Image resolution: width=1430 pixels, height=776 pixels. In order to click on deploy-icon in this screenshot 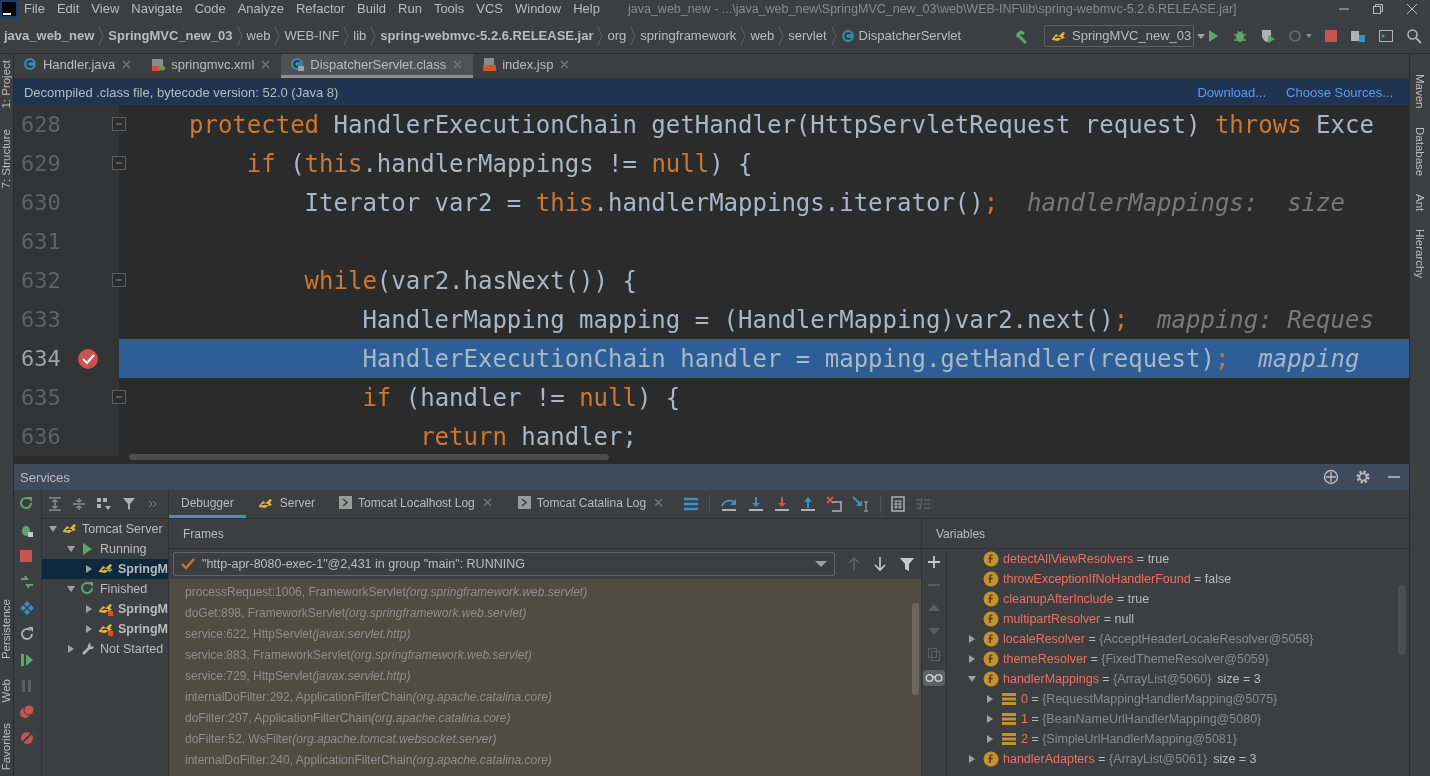, I will do `click(27, 582)`.